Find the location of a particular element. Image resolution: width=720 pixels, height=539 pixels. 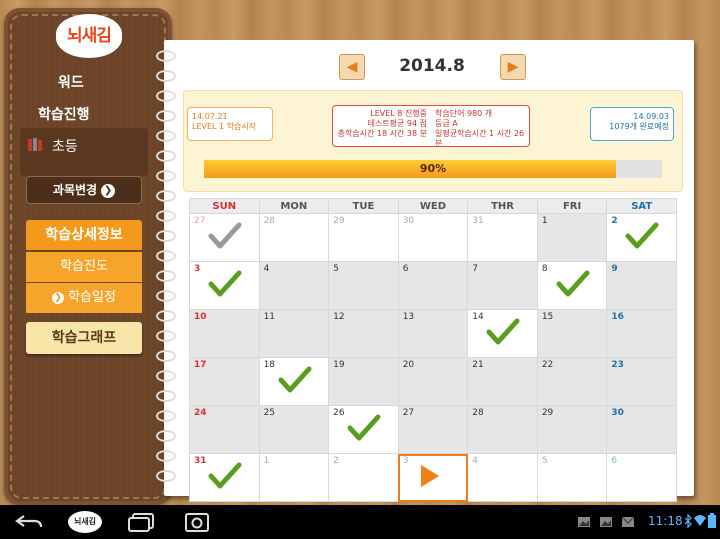

end-bubble: 14.09.03 1079개 완료예정 is located at coordinates (632, 124).